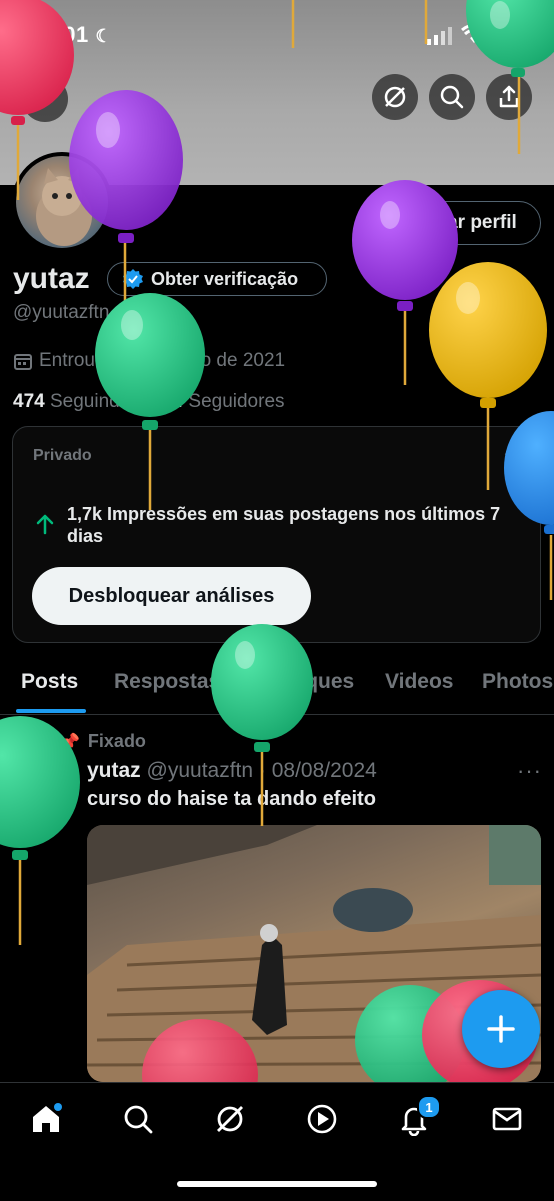 This screenshot has height=1201, width=554. I want to click on follow-stats: 474 Seguindo 184 Seguidores, so click(149, 402).